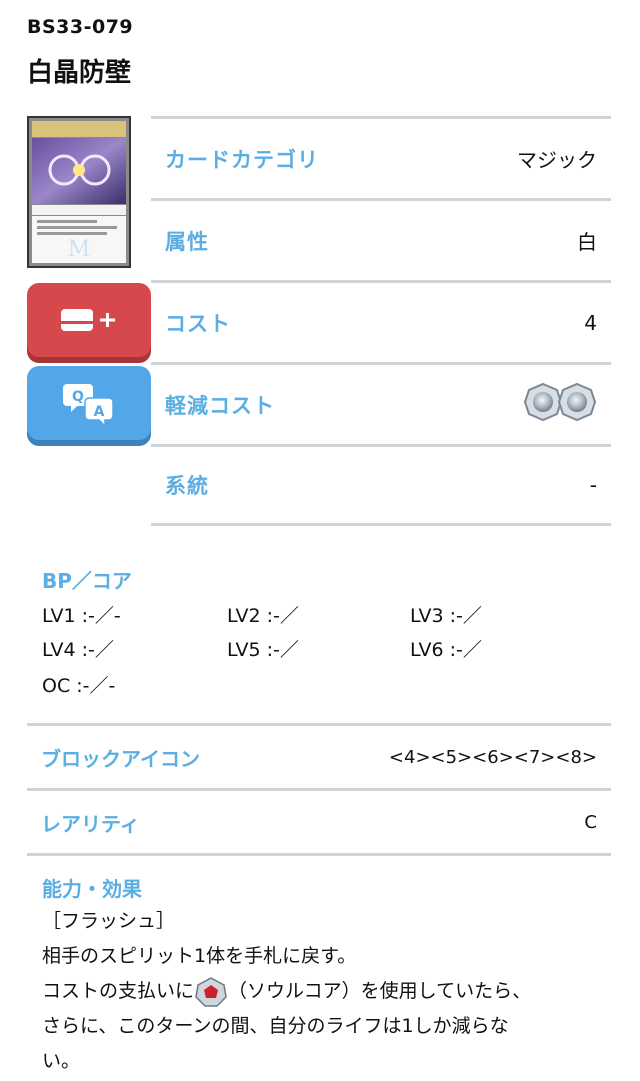 The height and width of the screenshot is (1081, 640). Describe the element at coordinates (319, 757) in the screenshot. I see `block-icon-row: ブロックアイコン <4><5><6><7><8>` at that location.